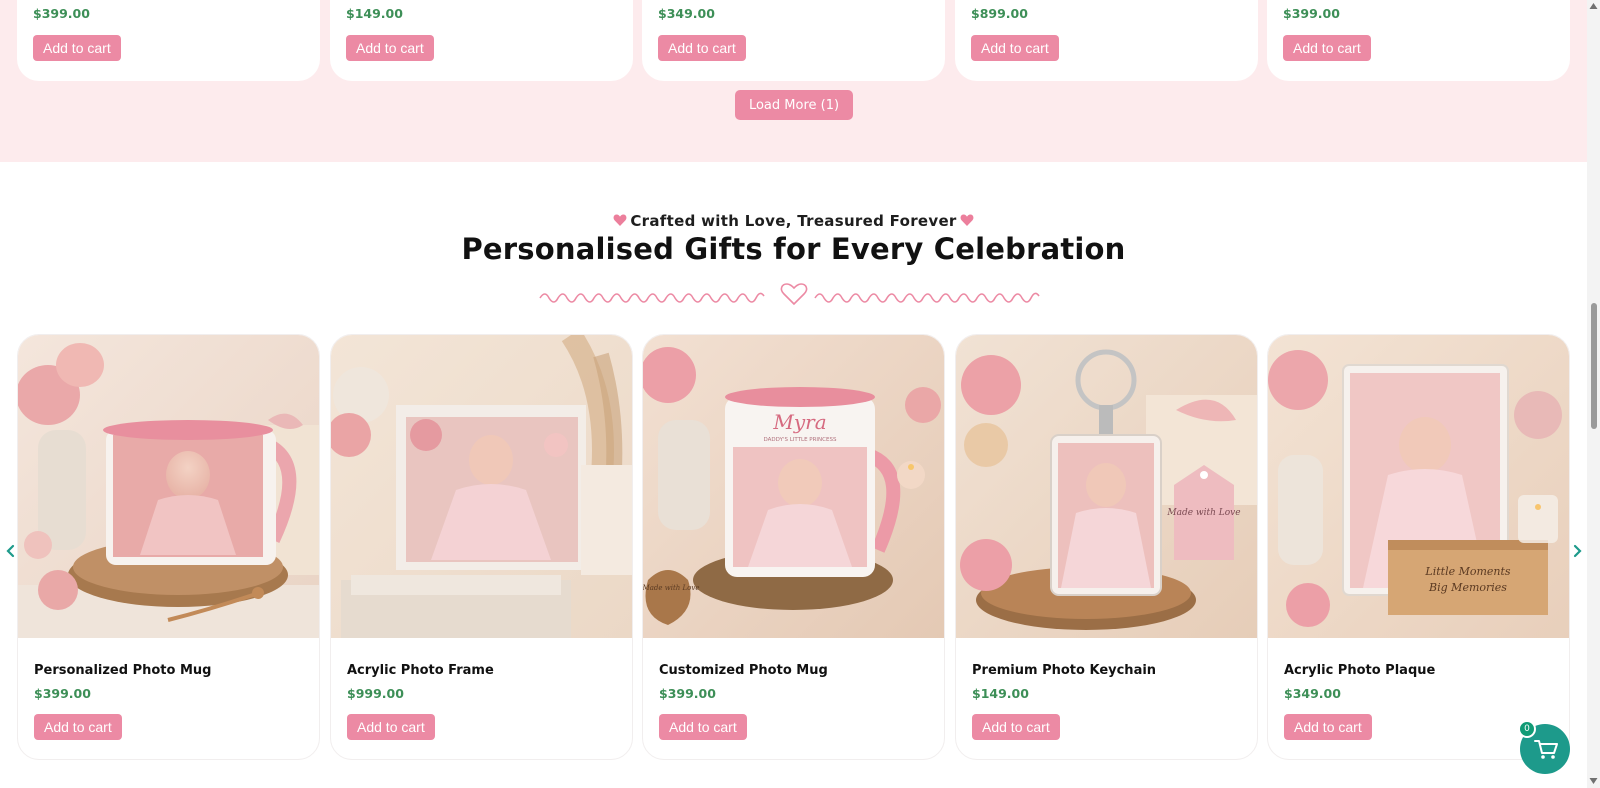  Describe the element at coordinates (967, 220) in the screenshot. I see `heart-icon` at that location.